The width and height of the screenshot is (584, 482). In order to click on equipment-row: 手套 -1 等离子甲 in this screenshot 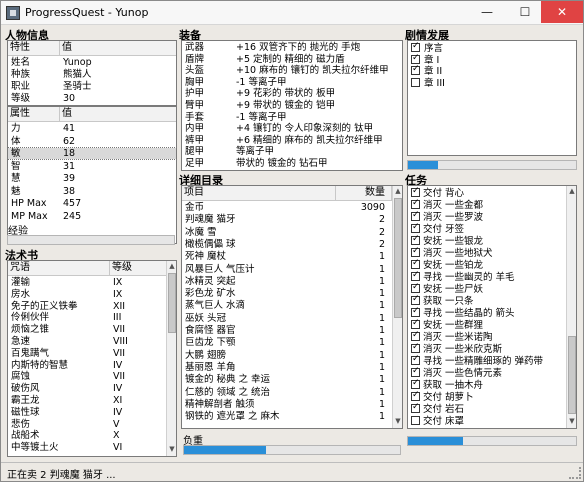, I will do `click(292, 117)`.